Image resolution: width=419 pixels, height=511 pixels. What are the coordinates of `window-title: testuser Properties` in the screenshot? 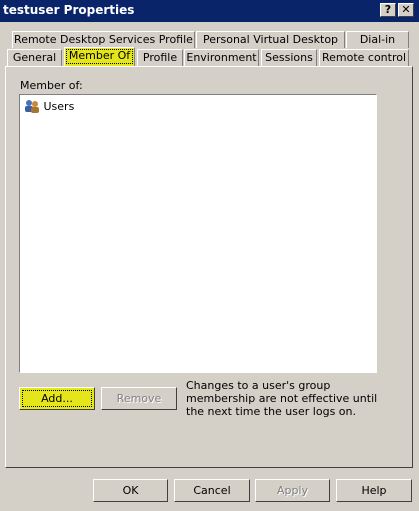 It's located at (69, 10).